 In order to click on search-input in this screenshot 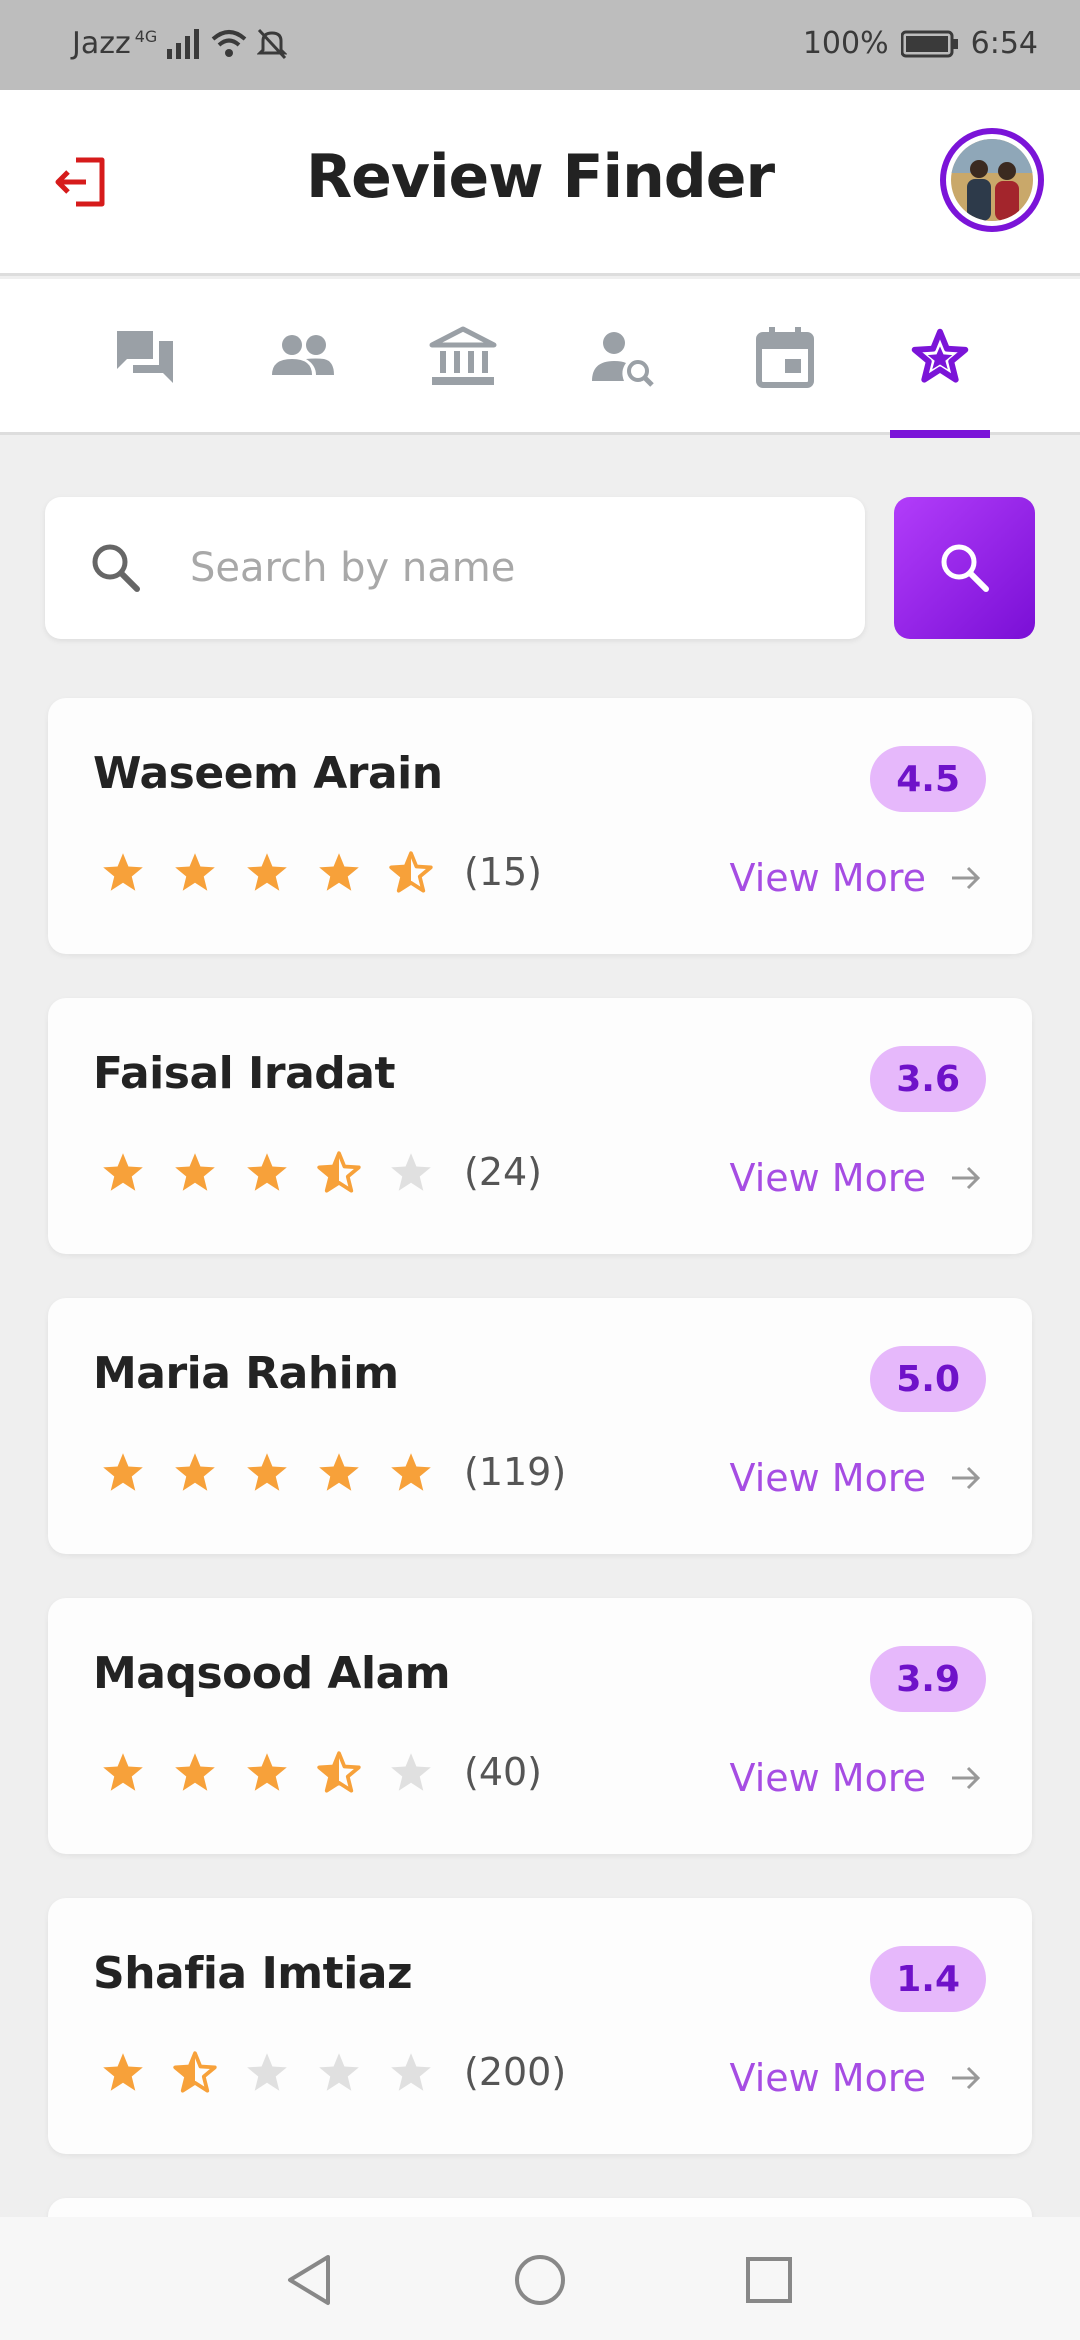, I will do `click(515, 568)`.